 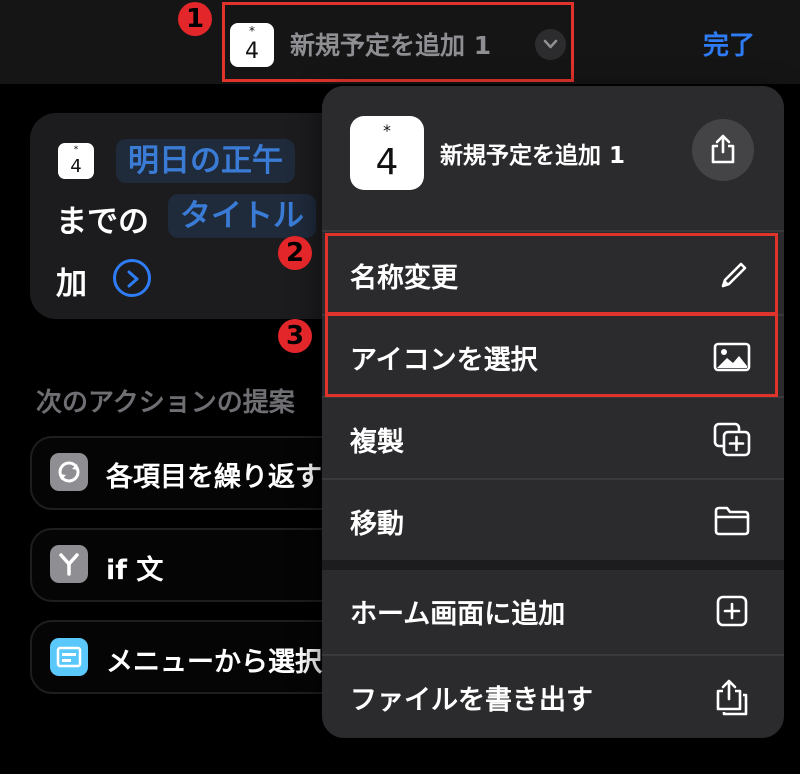 I want to click on share-icon, so click(x=723, y=149).